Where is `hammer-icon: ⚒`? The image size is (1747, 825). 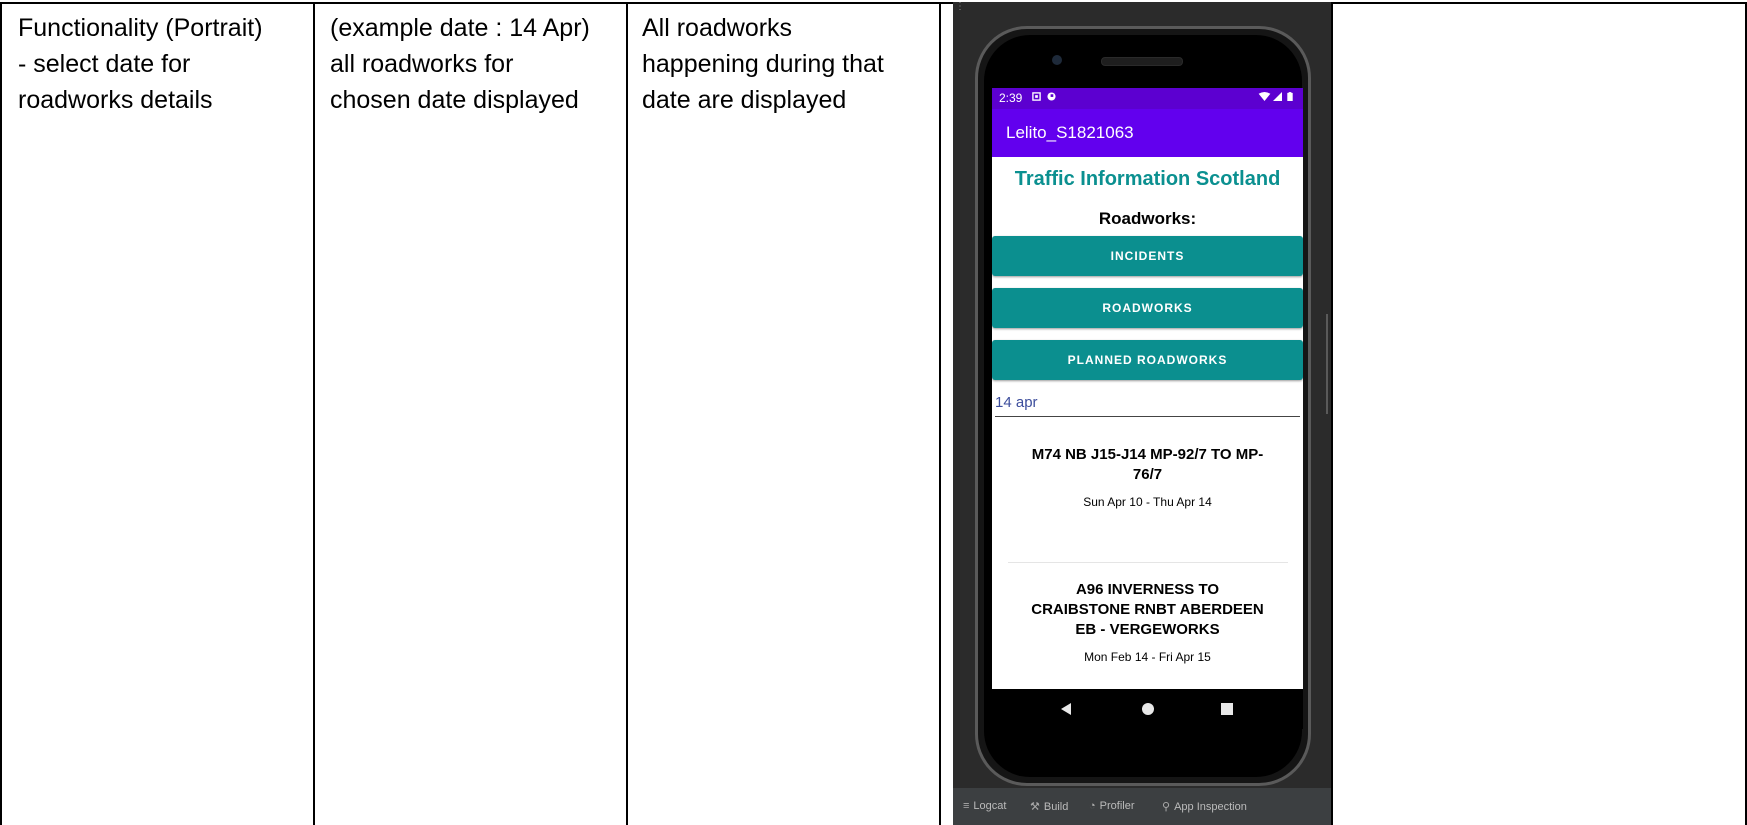 hammer-icon: ⚒ is located at coordinates (1035, 807).